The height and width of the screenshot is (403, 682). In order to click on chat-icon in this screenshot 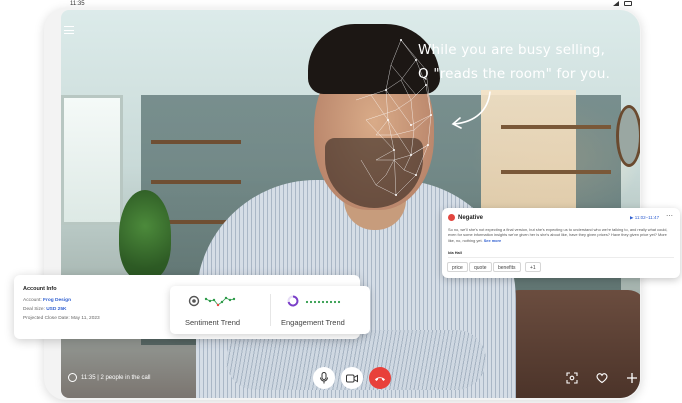, I will do `click(72, 377)`.